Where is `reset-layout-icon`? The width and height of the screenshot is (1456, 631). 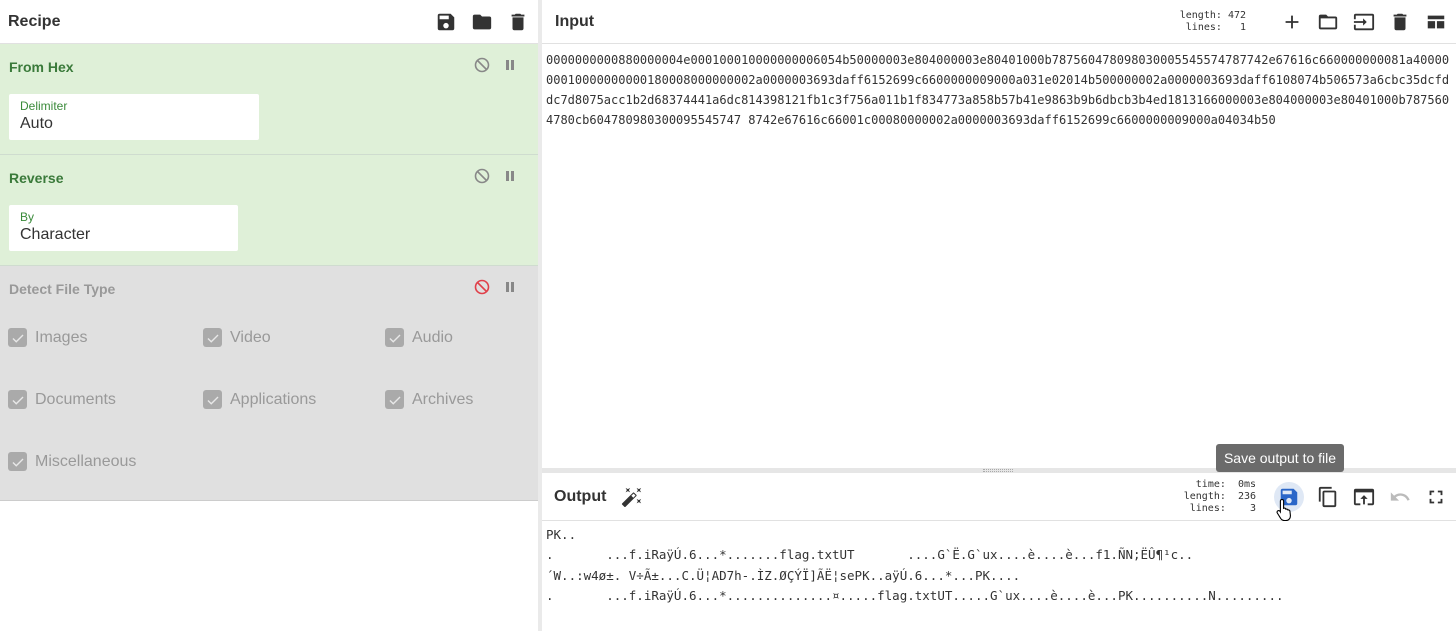
reset-layout-icon is located at coordinates (1436, 22).